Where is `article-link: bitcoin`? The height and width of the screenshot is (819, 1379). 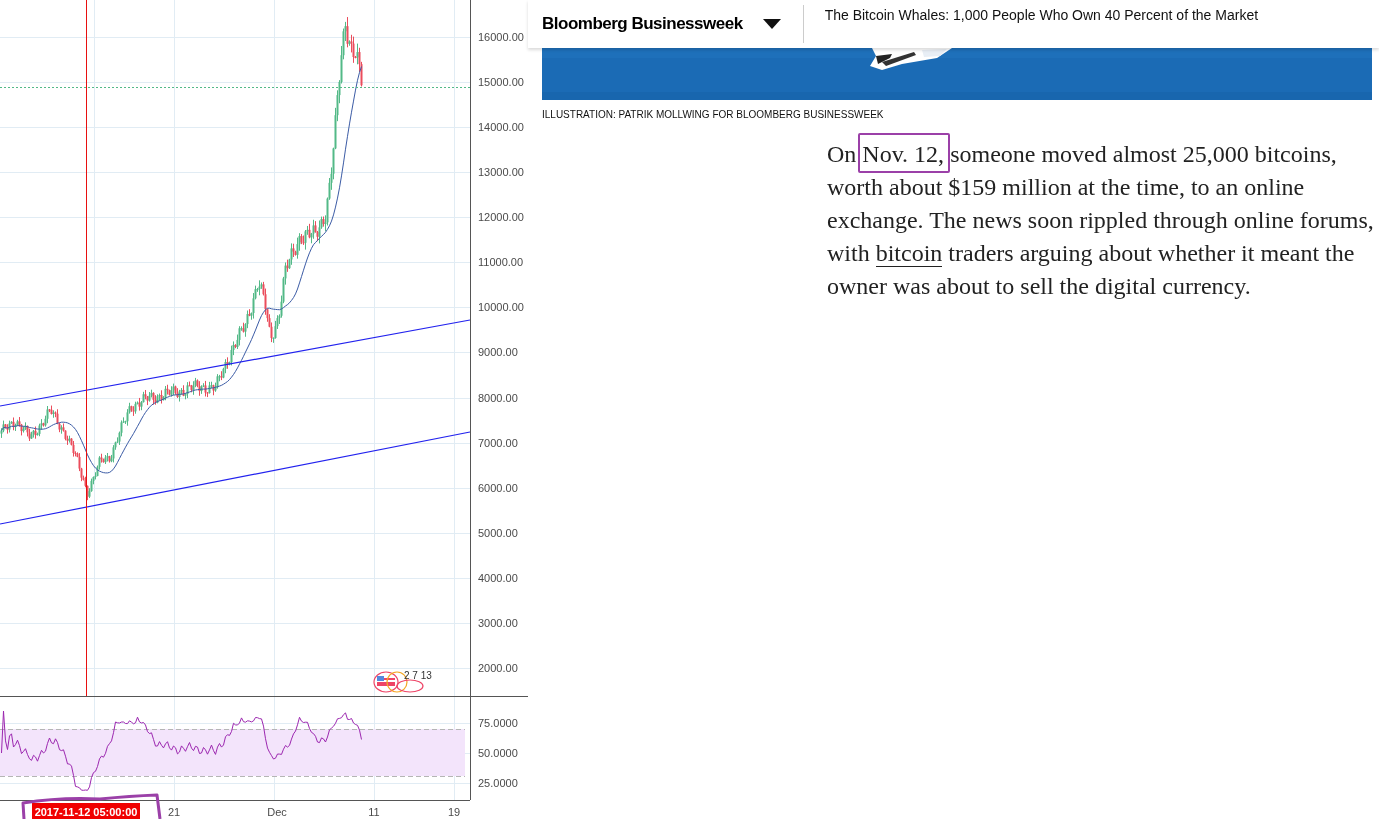 article-link: bitcoin is located at coordinates (909, 253).